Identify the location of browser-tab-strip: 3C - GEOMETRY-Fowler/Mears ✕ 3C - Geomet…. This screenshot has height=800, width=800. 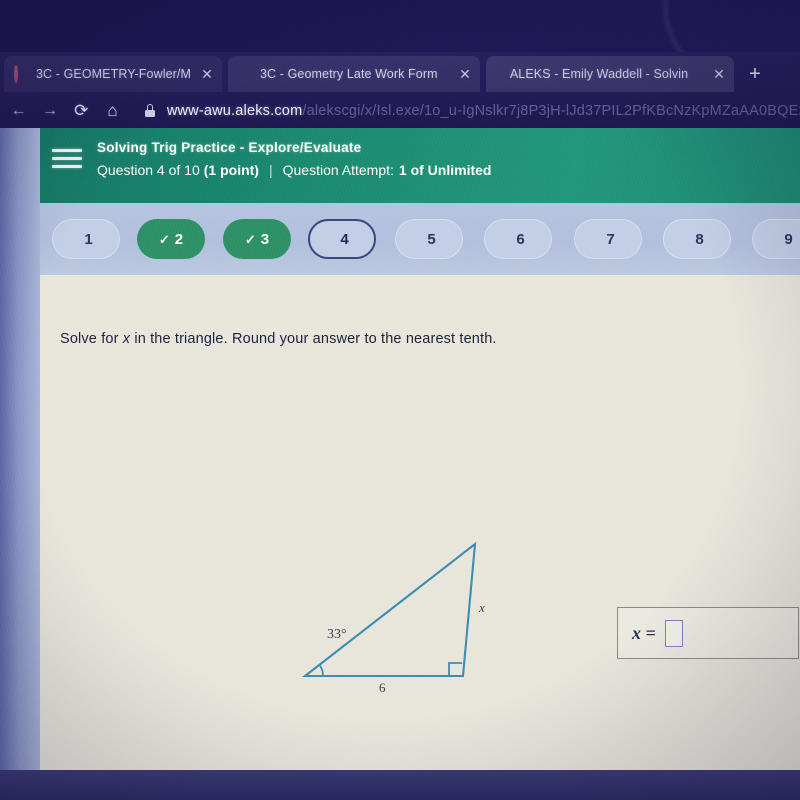
(400, 73).